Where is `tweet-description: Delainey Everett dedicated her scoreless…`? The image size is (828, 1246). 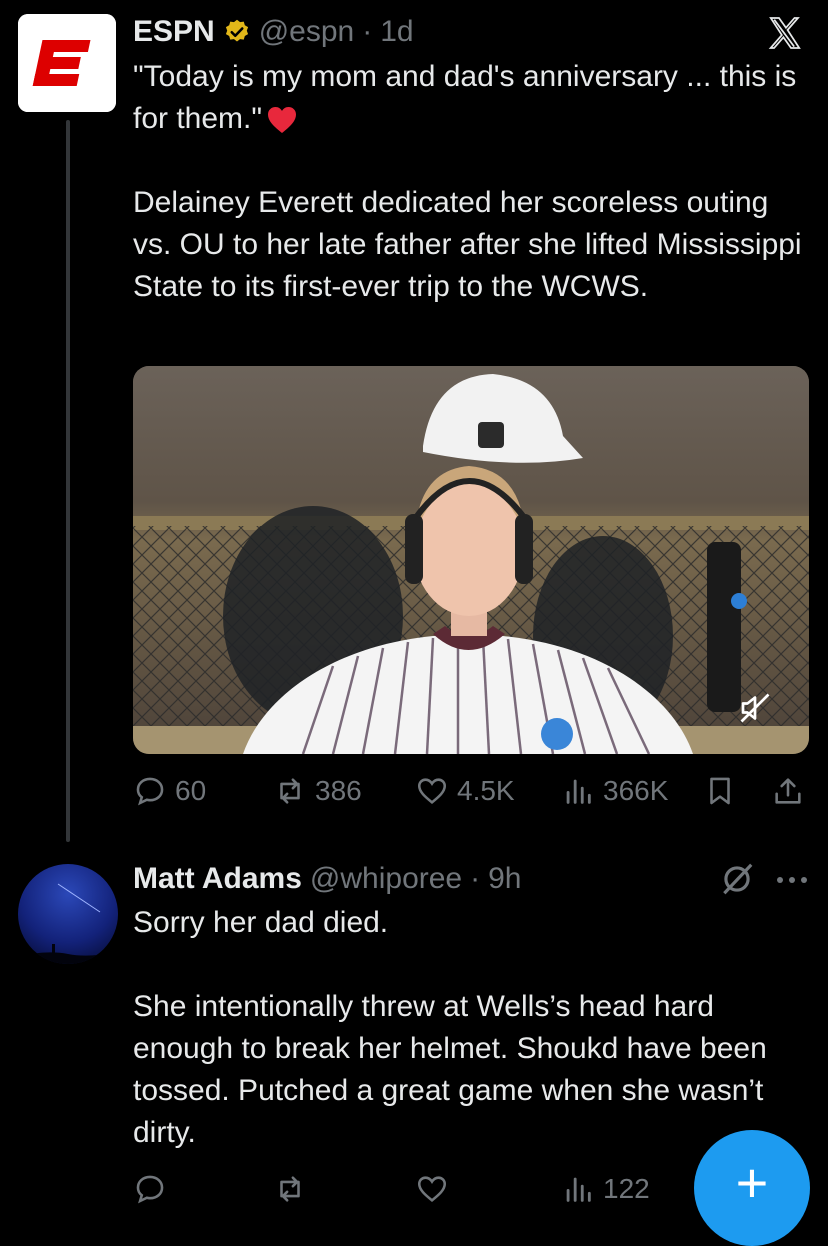
tweet-description: Delainey Everett dedicated her scoreless… is located at coordinates (467, 244).